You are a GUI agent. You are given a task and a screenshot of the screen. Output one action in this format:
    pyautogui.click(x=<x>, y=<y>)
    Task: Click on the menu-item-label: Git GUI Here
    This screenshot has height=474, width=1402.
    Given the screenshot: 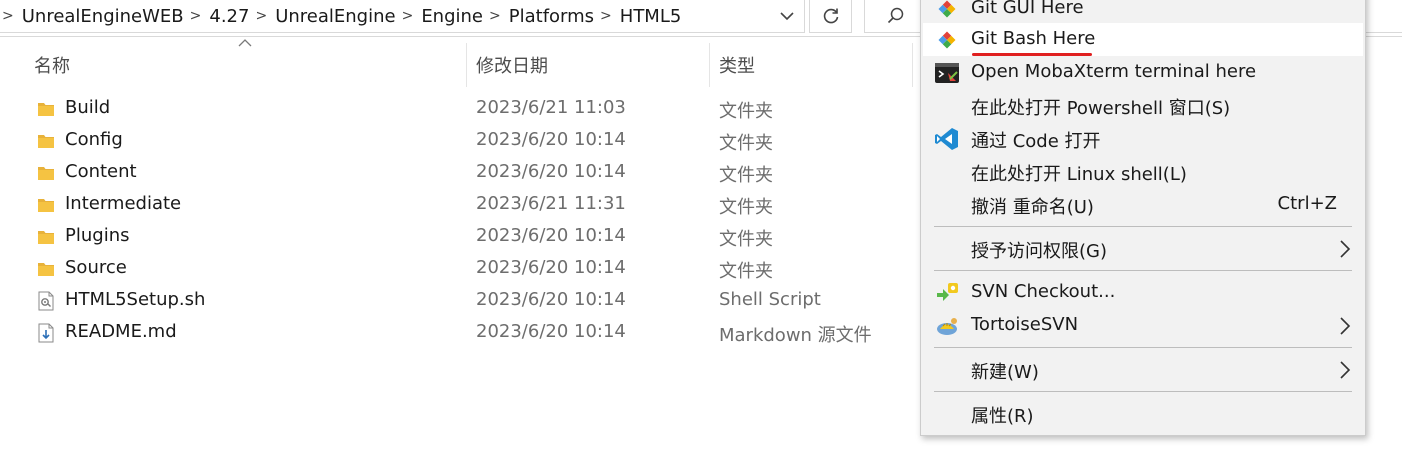 What is the action you would take?
    pyautogui.click(x=1027, y=9)
    